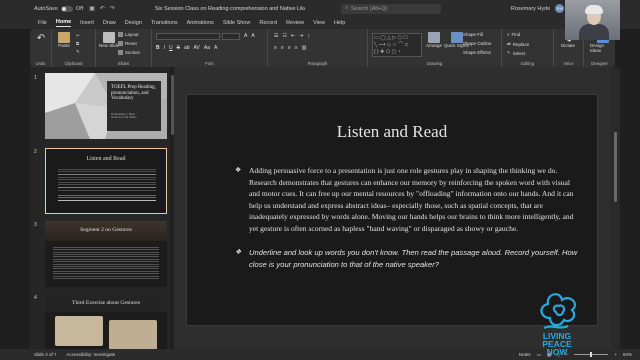  What do you see at coordinates (164, 48) in the screenshot?
I see `format-button-1: I` at bounding box center [164, 48].